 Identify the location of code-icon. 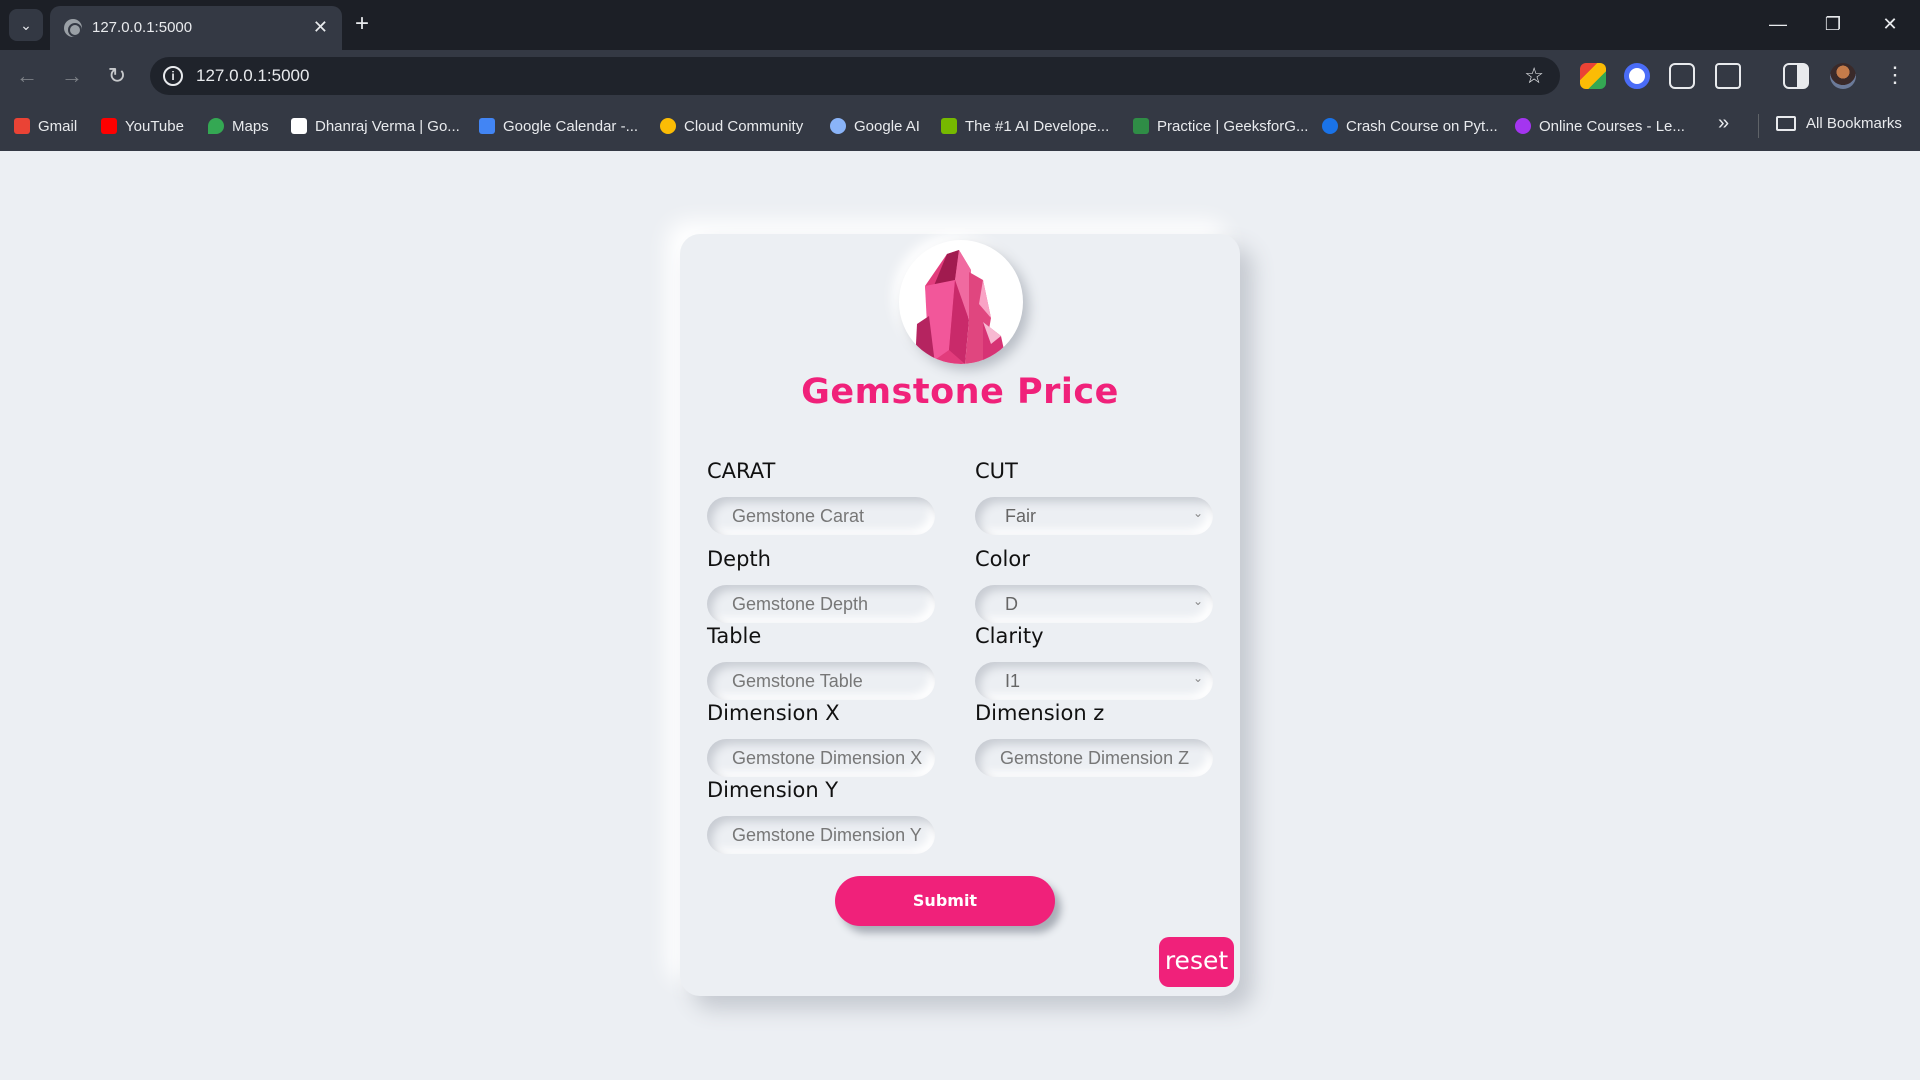
(299, 126).